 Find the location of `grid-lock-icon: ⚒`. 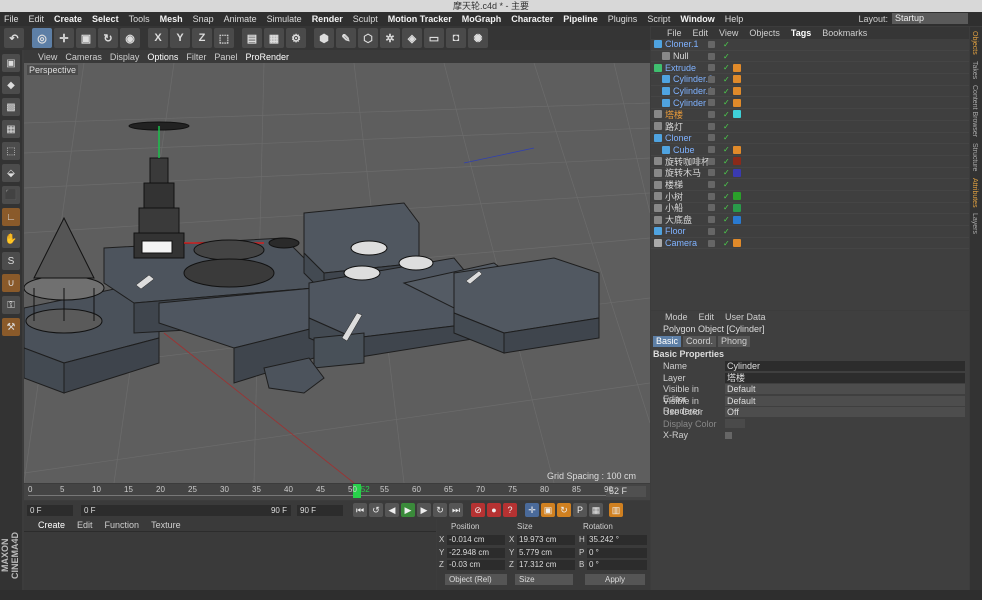

grid-lock-icon: ⚒ is located at coordinates (11, 327).